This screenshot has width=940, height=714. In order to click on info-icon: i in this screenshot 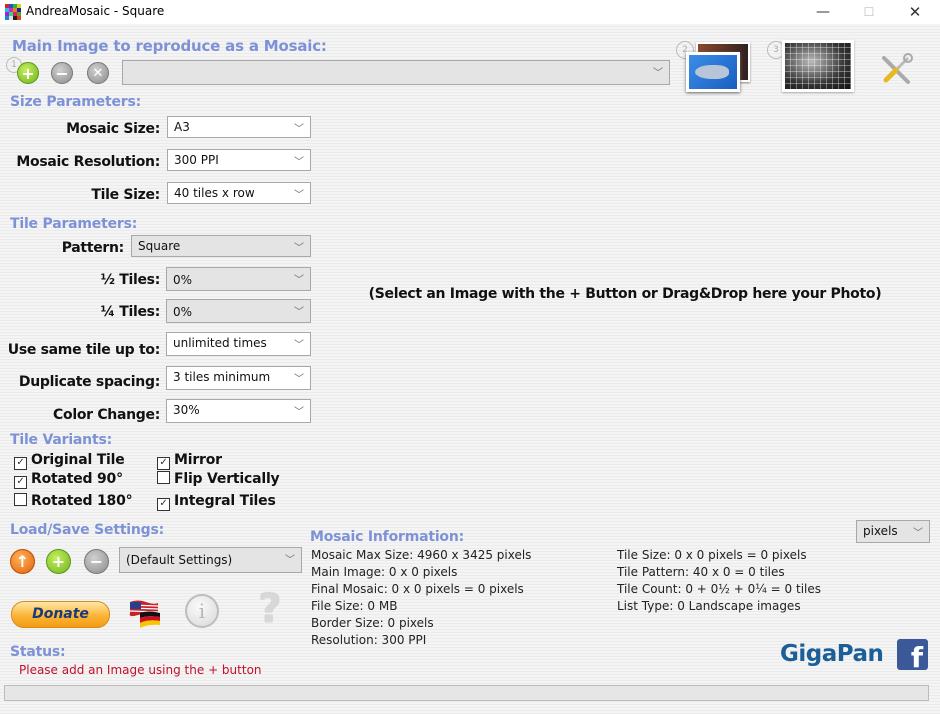, I will do `click(202, 611)`.